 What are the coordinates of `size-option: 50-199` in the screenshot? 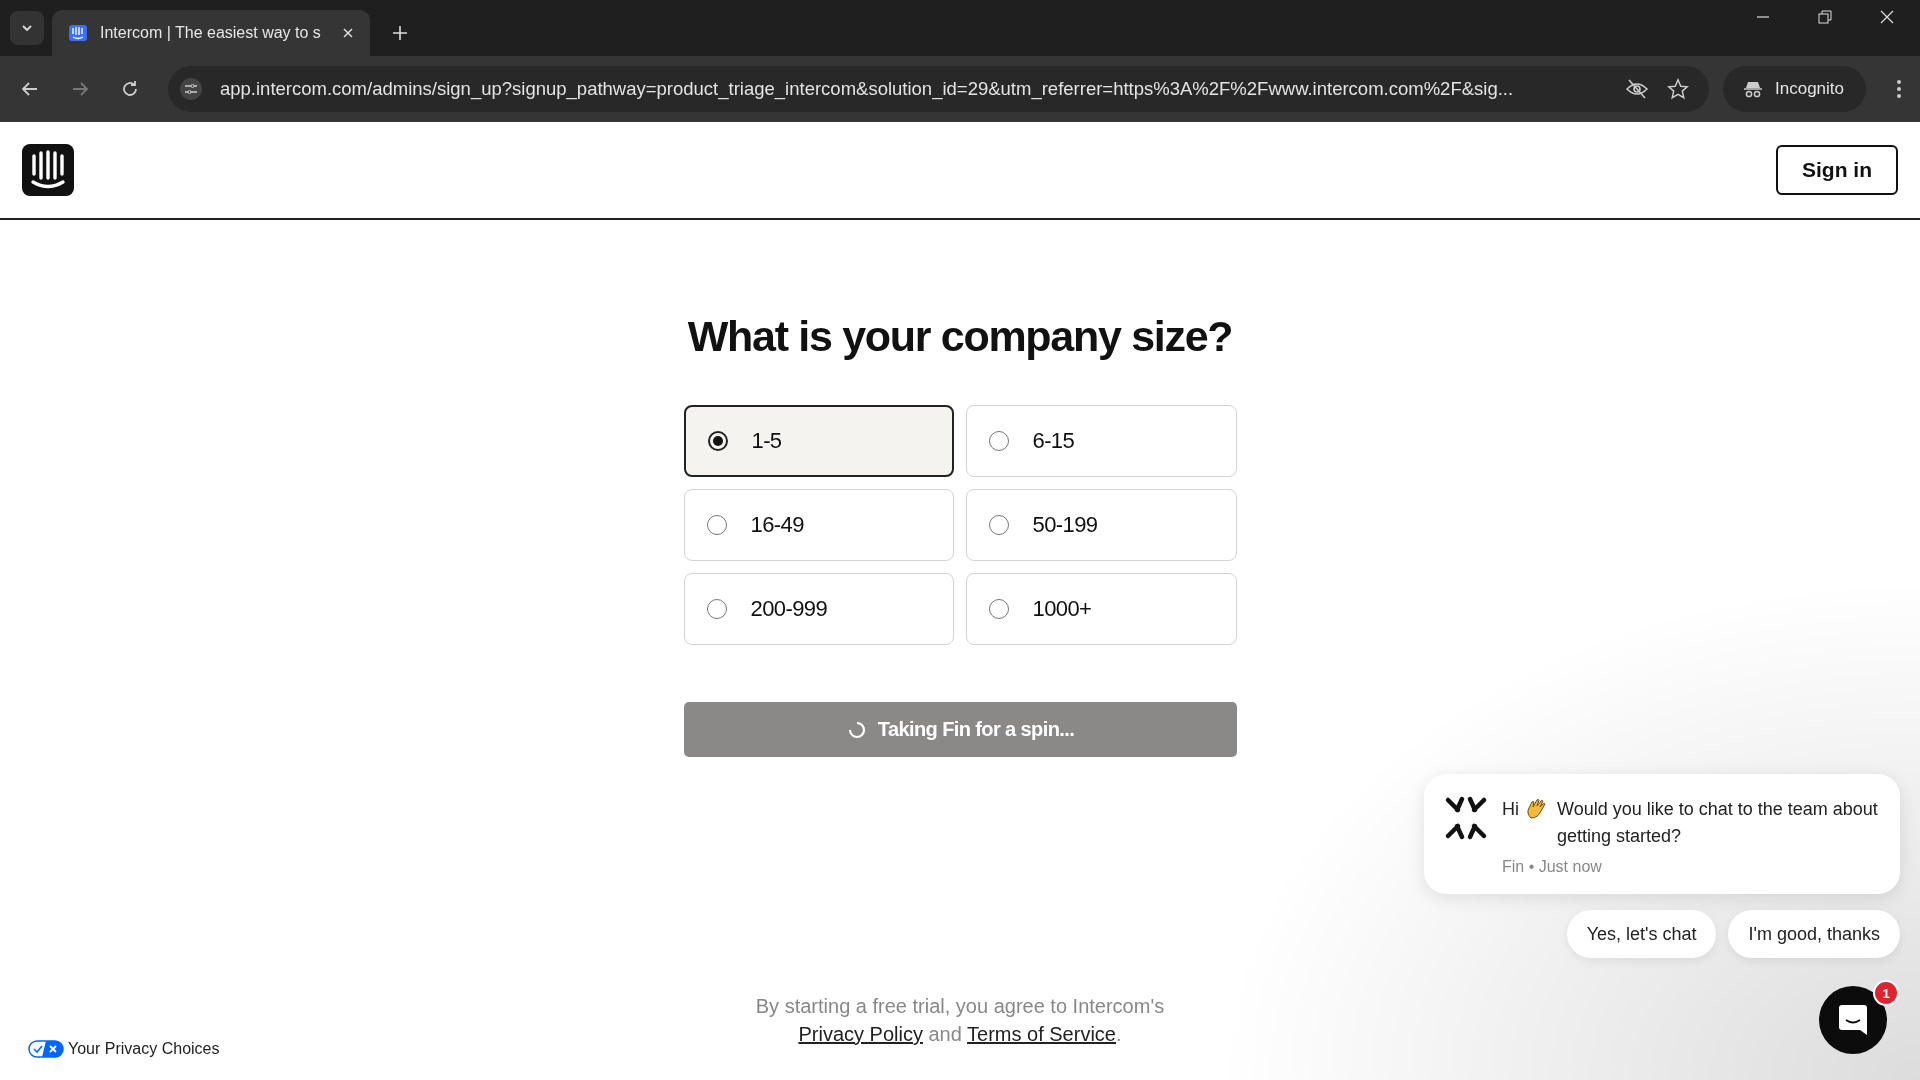 It's located at (1101, 525).